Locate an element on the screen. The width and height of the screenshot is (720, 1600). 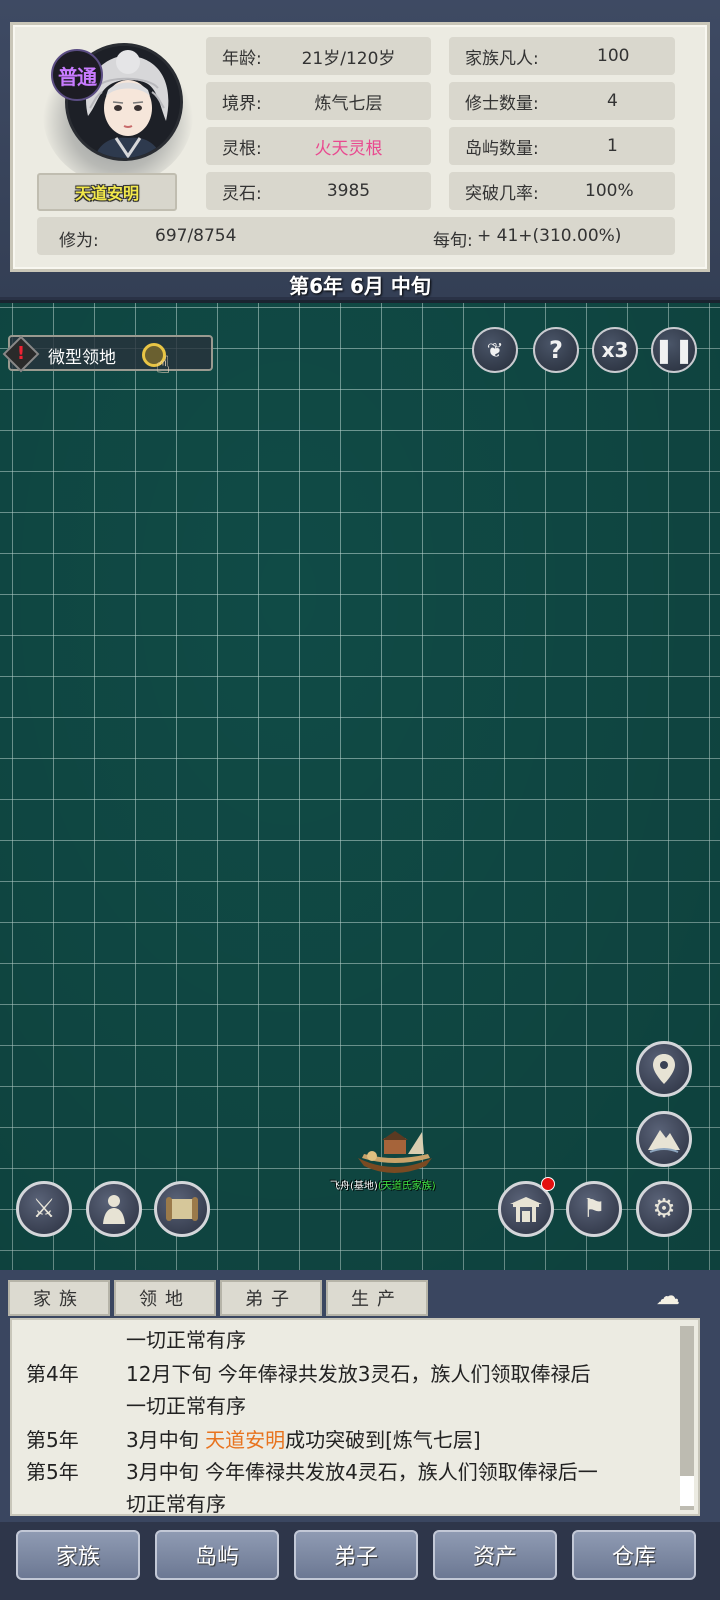
rank-badge: 普通 is located at coordinates (77, 75).